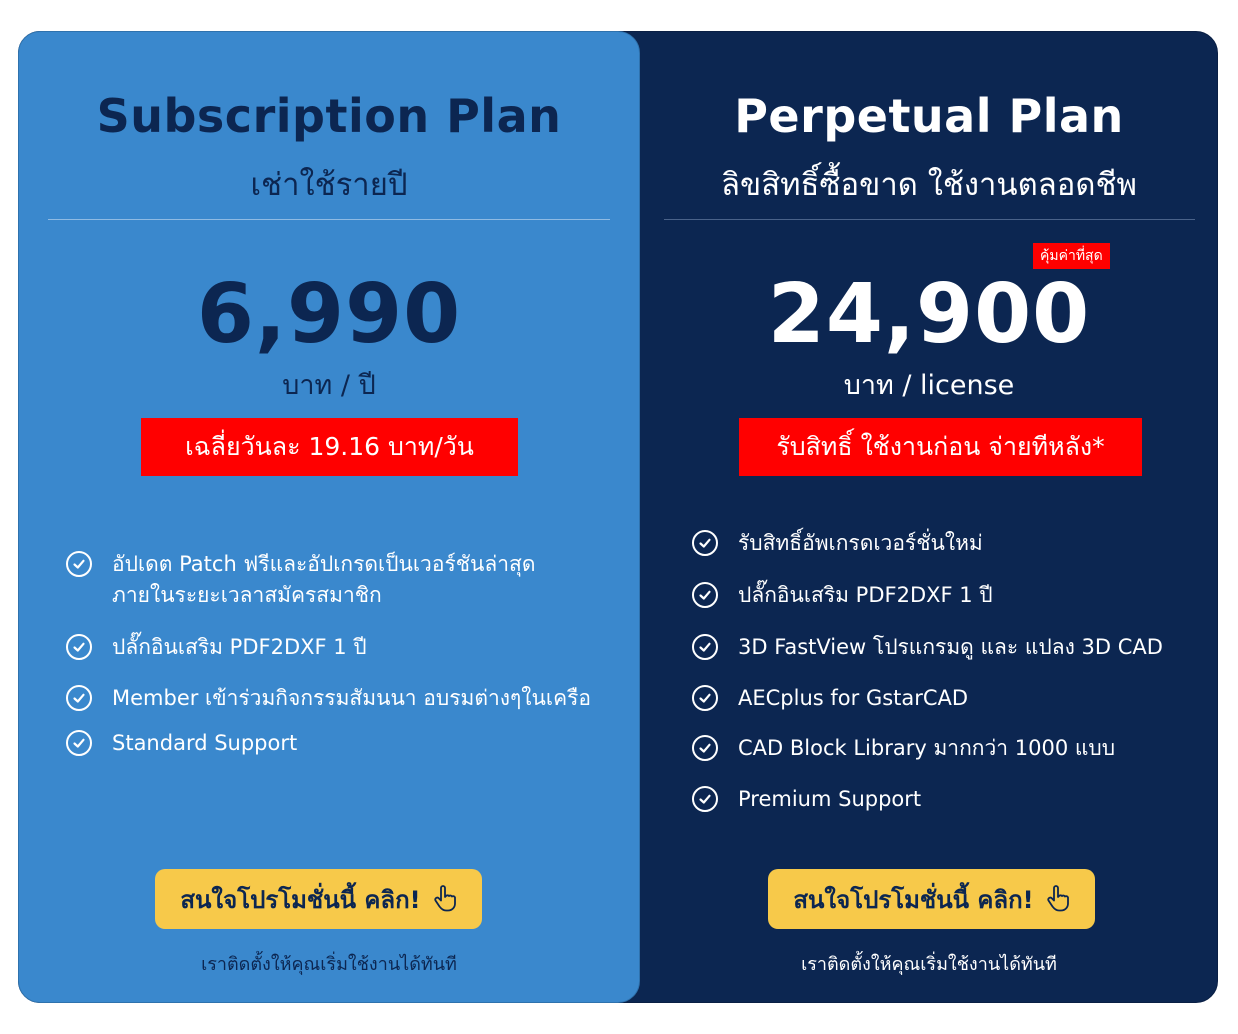 The image size is (1238, 1034). I want to click on best-value-badge: คุ้มค่าที่สุด, so click(1071, 256).